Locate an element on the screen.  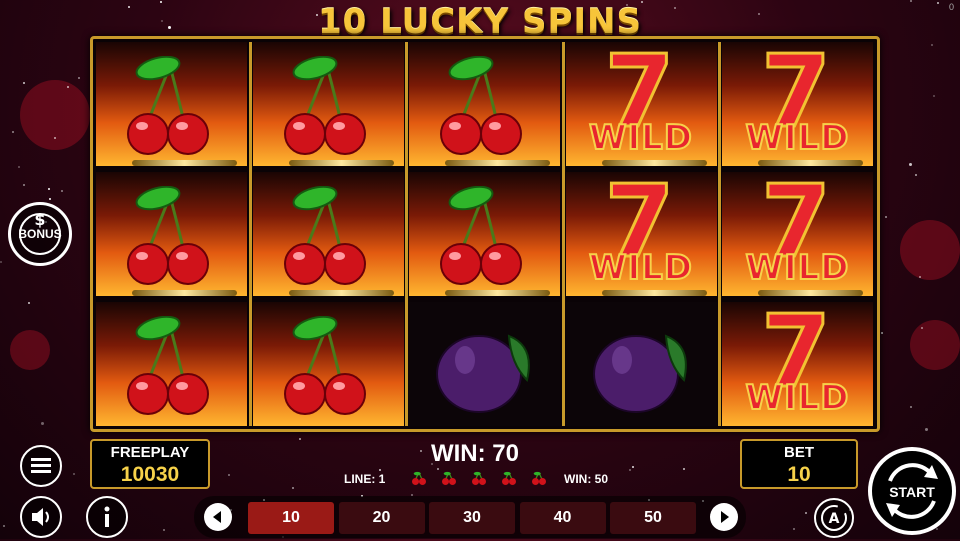
menu-button is located at coordinates (41, 466).